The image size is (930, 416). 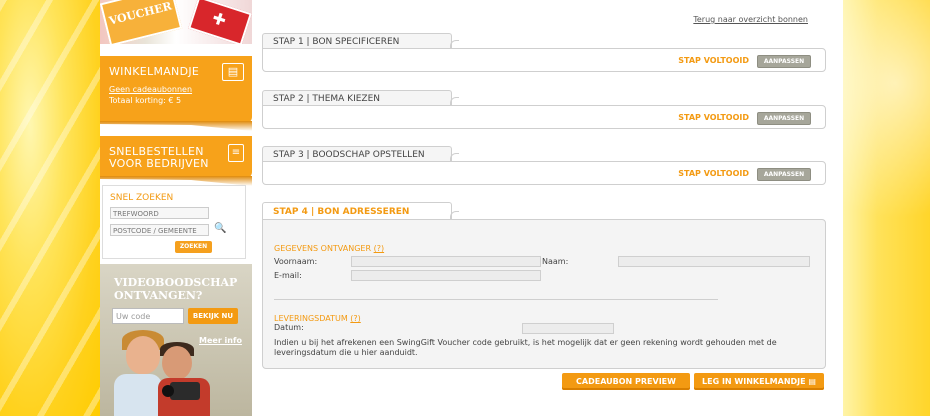 What do you see at coordinates (713, 60) in the screenshot?
I see `step-1-status: STAP VOLTOOID` at bounding box center [713, 60].